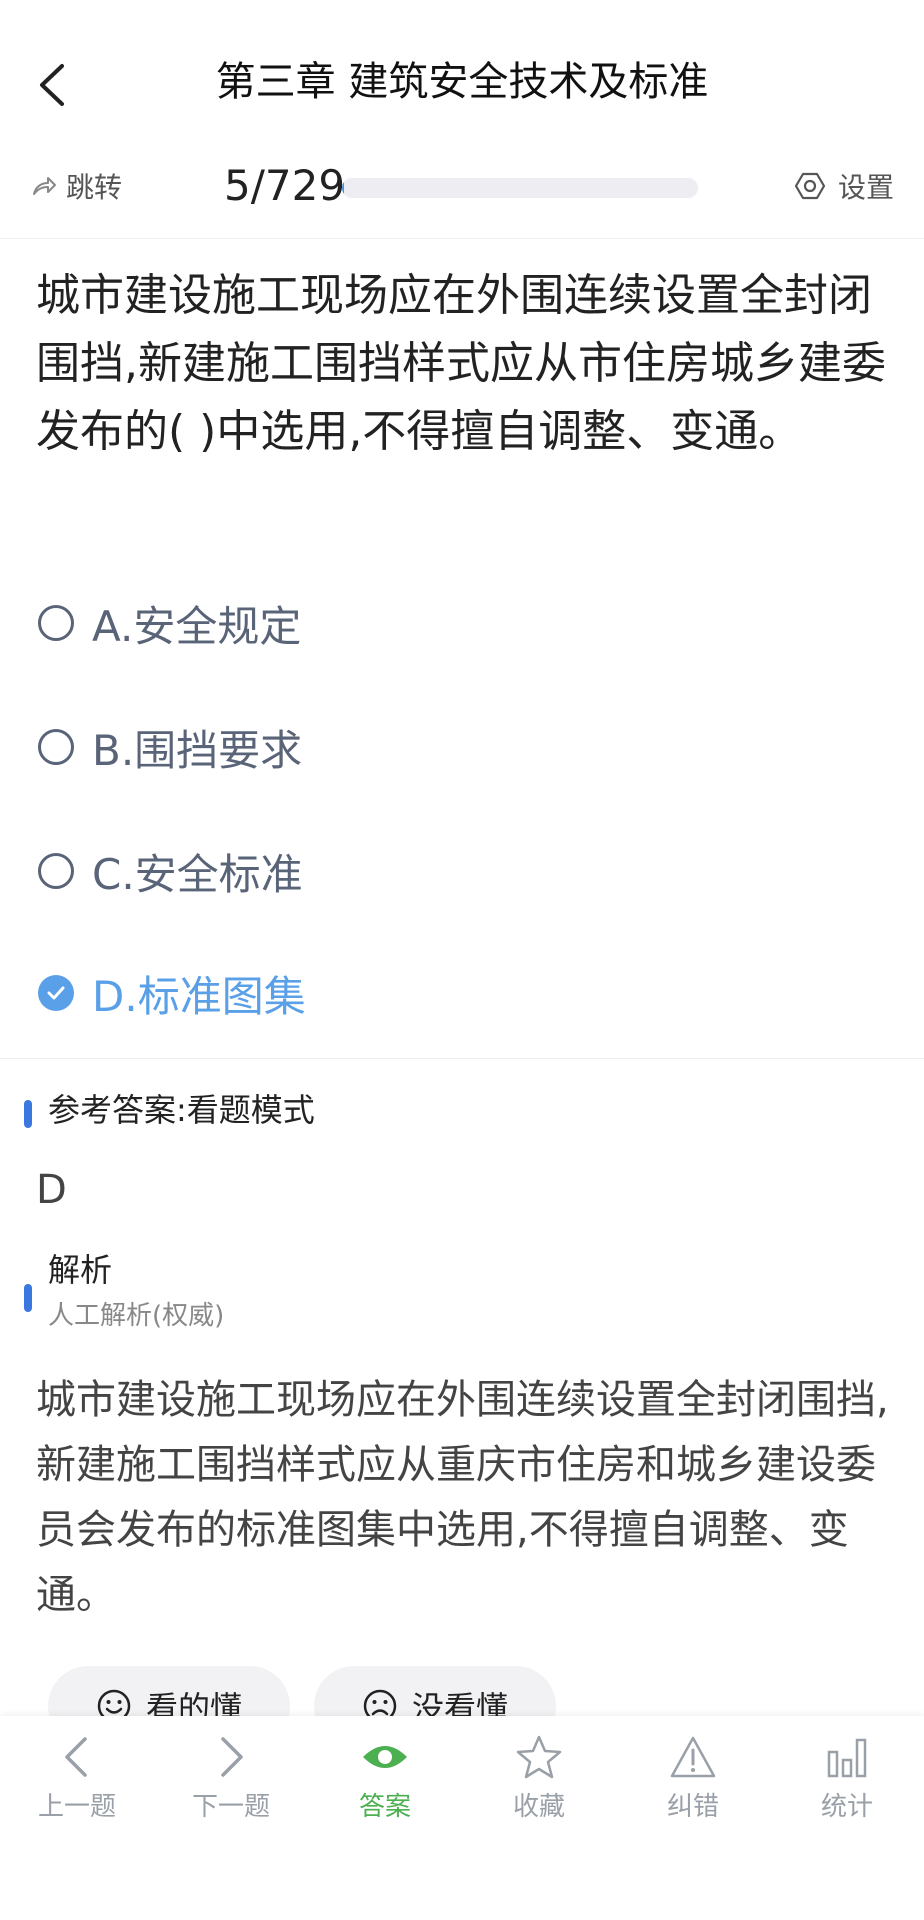 The height and width of the screenshot is (1920, 924). What do you see at coordinates (866, 187) in the screenshot?
I see `settings-label: 设置` at bounding box center [866, 187].